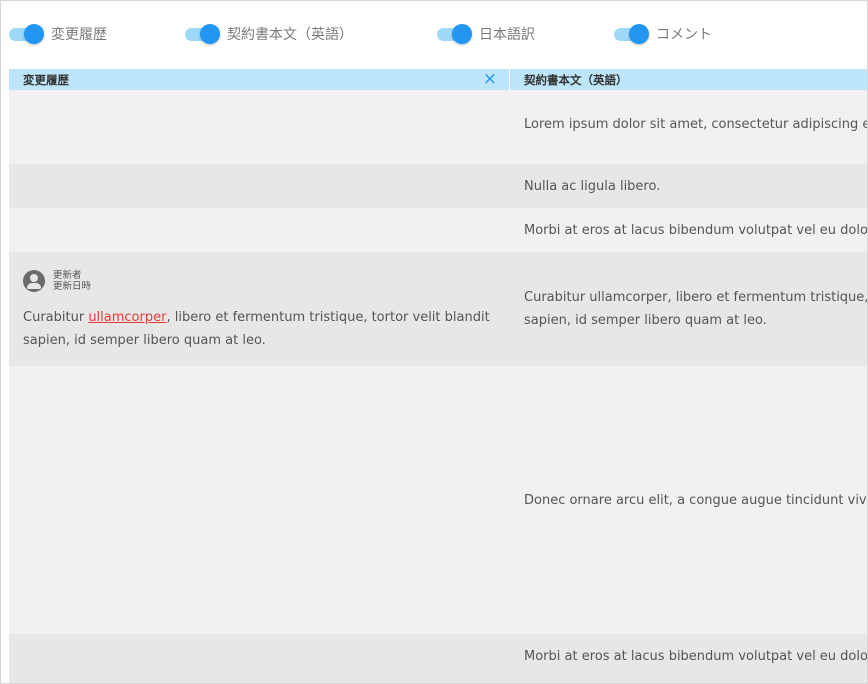 Image resolution: width=868 pixels, height=684 pixels. I want to click on history-meta: 更新者 更新日時, so click(72, 281).